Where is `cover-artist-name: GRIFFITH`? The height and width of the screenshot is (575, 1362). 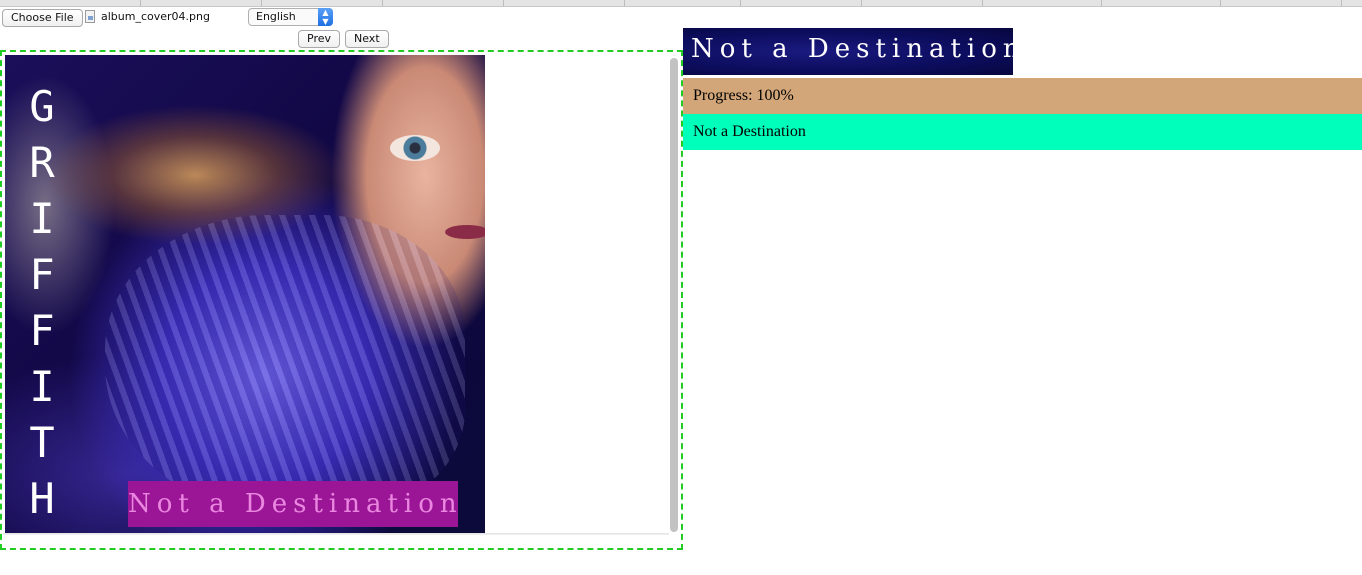
cover-artist-name: GRIFFITH is located at coordinates (42, 302).